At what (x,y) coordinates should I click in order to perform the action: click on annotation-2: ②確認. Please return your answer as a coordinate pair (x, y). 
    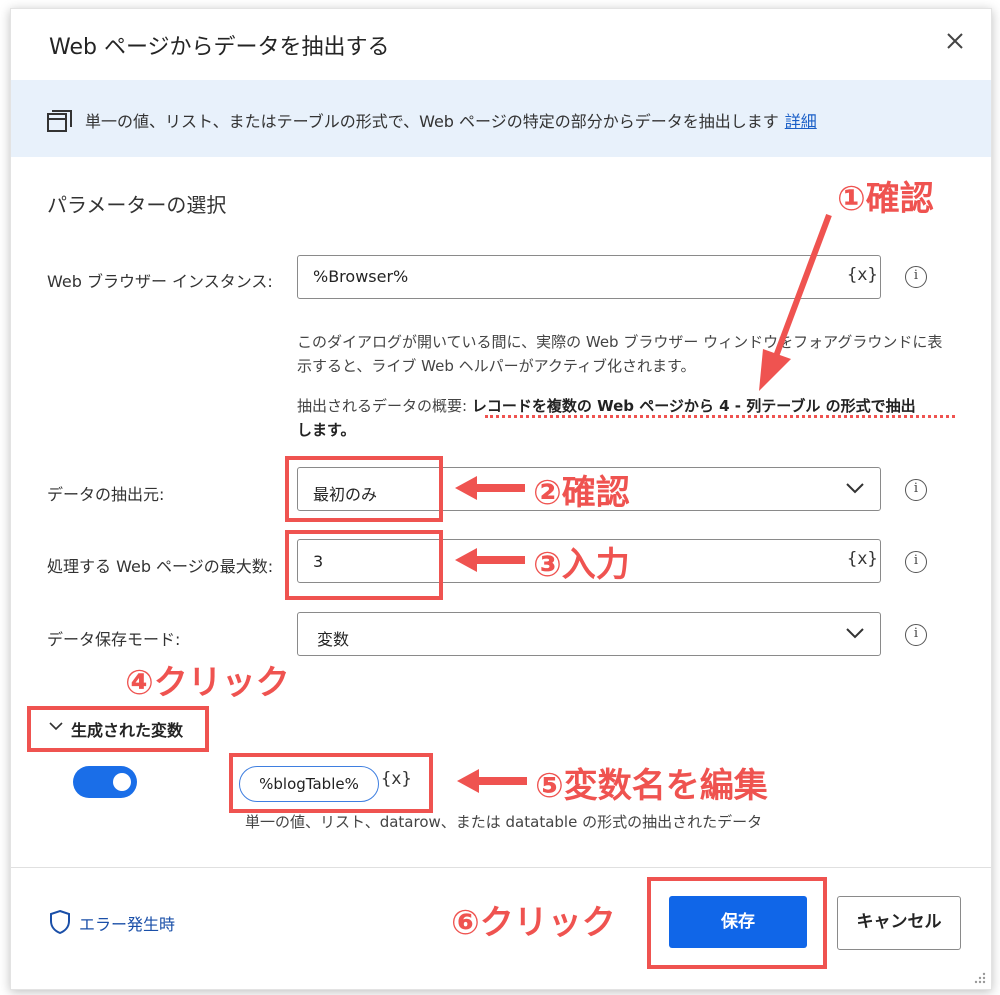
    Looking at the image, I should click on (581, 493).